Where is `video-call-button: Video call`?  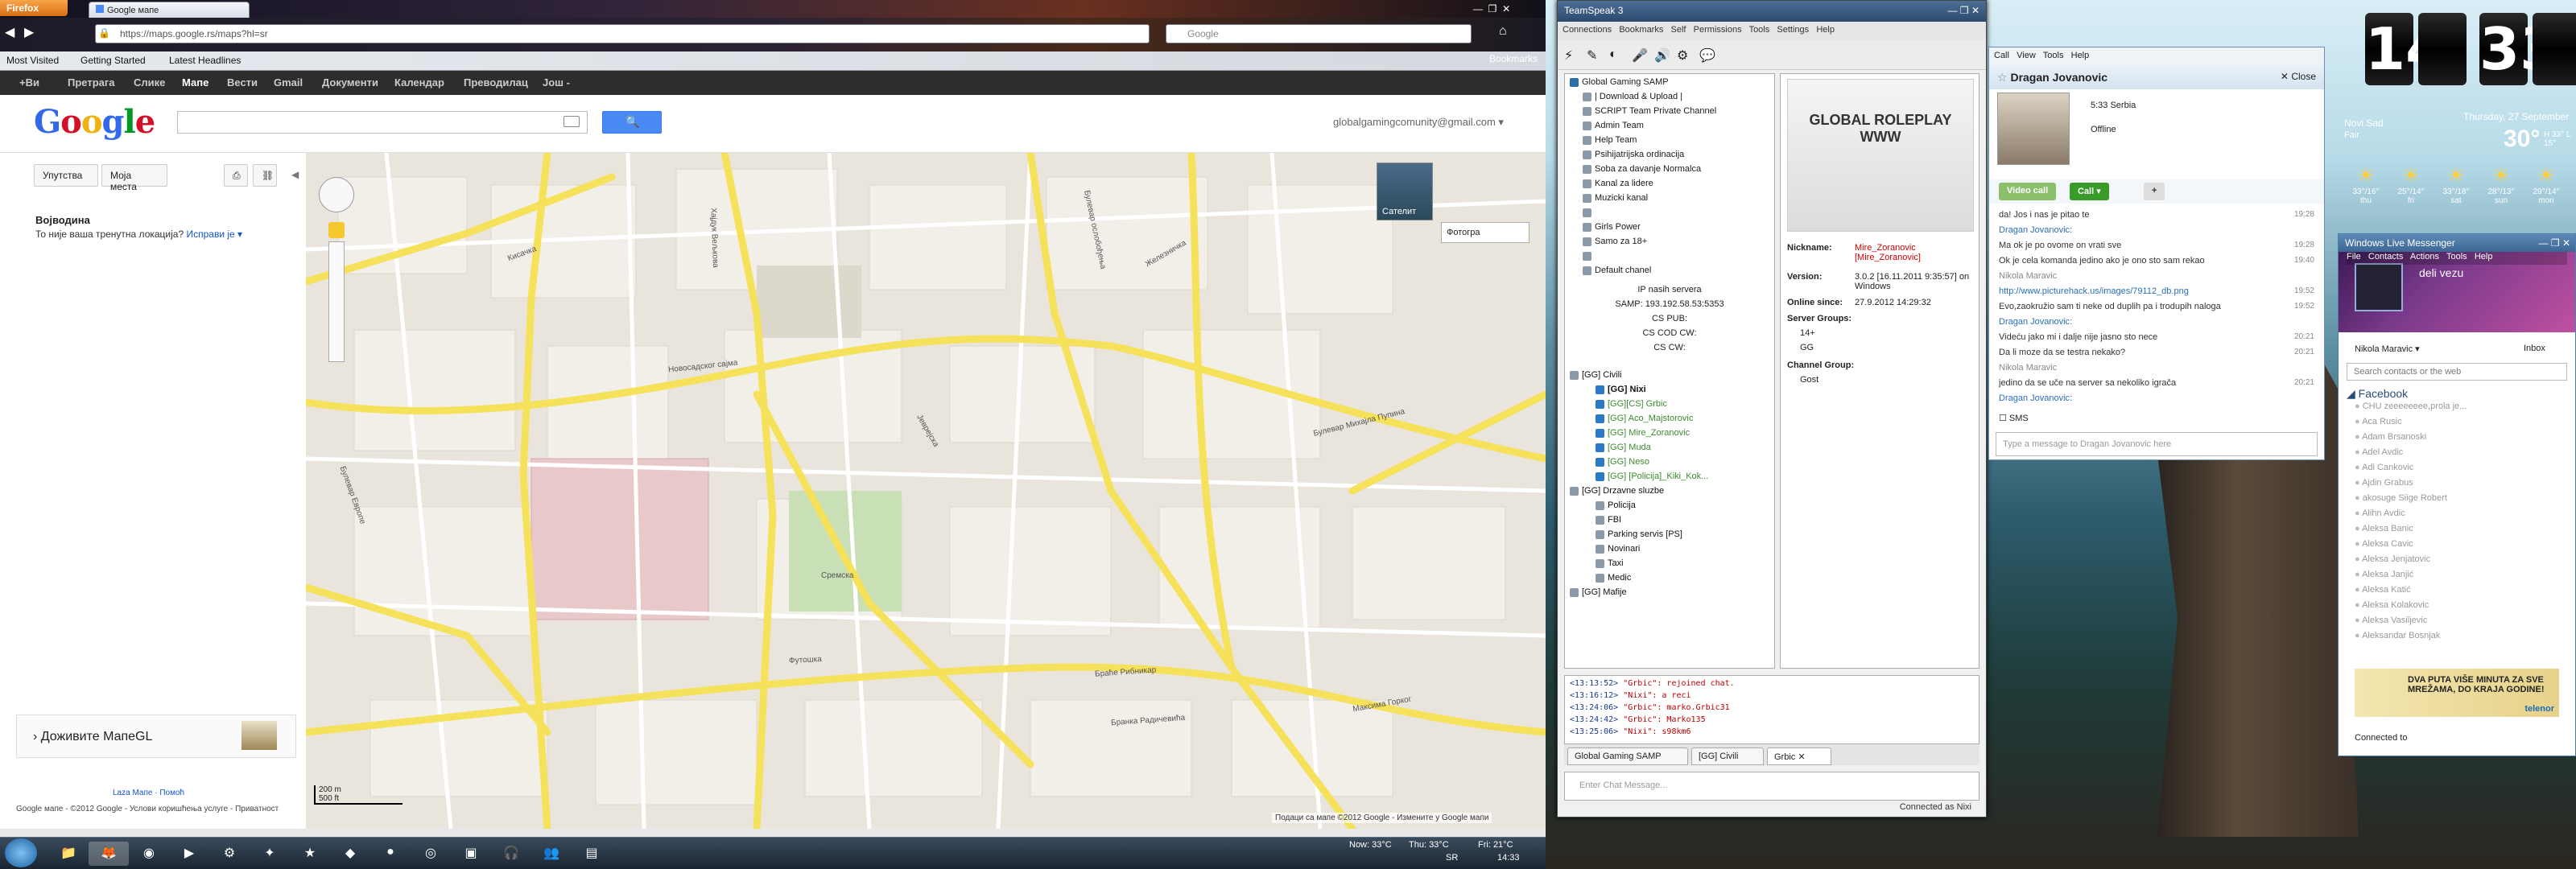 video-call-button: Video call is located at coordinates (2028, 191).